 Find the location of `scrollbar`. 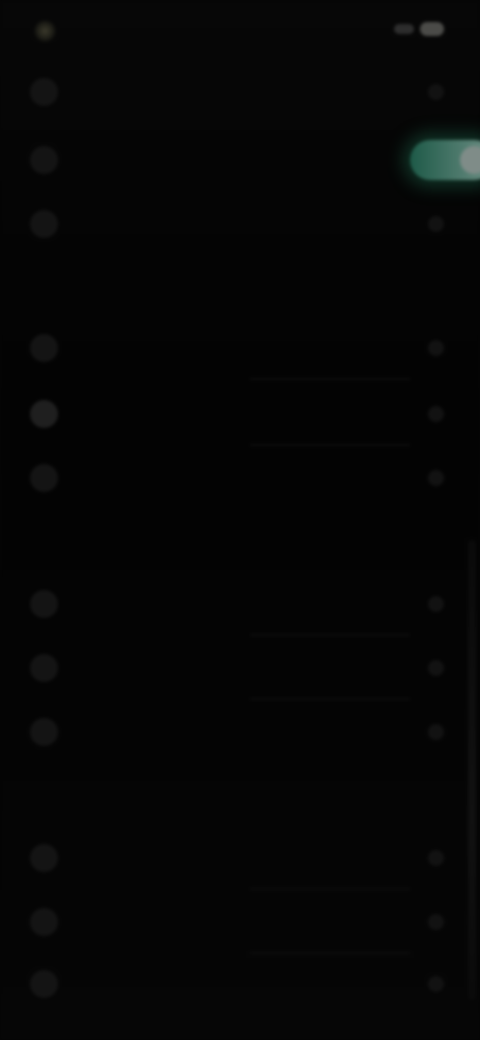

scrollbar is located at coordinates (472, 770).